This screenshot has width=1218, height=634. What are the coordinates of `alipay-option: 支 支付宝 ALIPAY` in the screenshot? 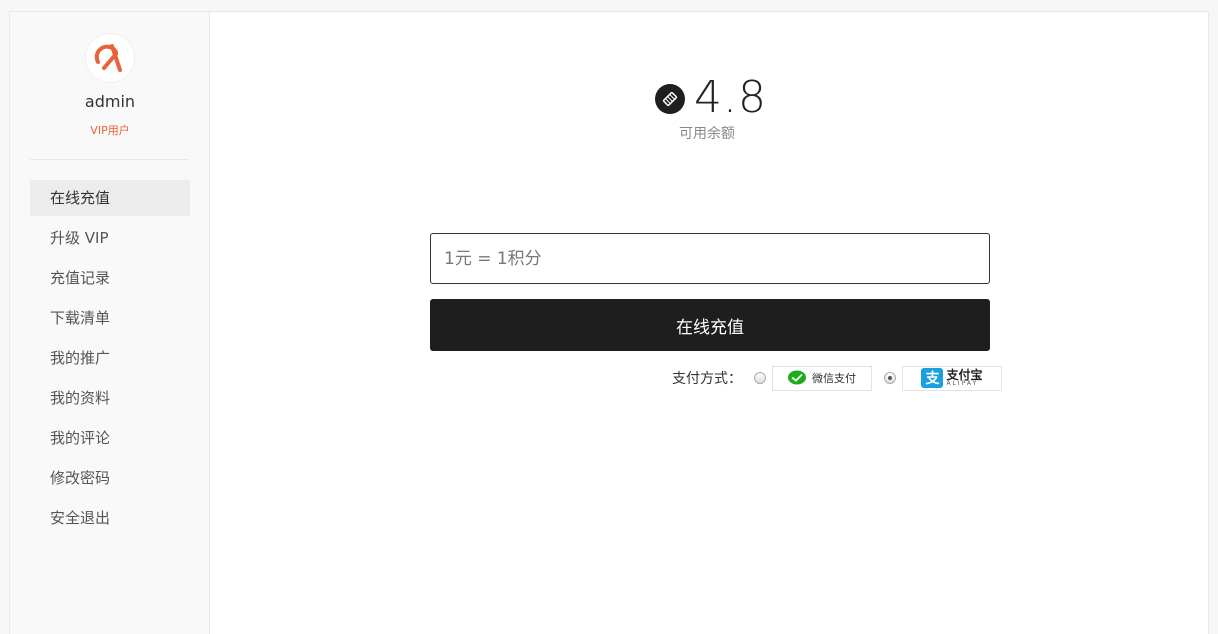 It's located at (952, 378).